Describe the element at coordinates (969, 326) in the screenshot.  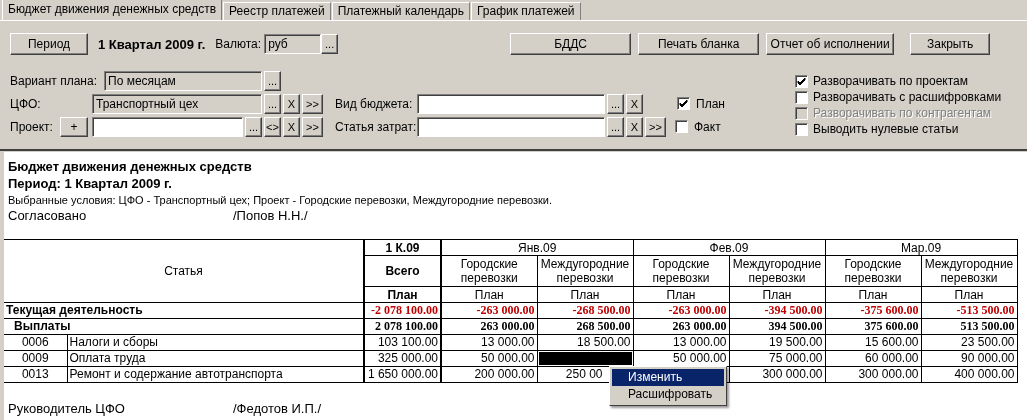
I see `table-cell: 513 500.00` at that location.